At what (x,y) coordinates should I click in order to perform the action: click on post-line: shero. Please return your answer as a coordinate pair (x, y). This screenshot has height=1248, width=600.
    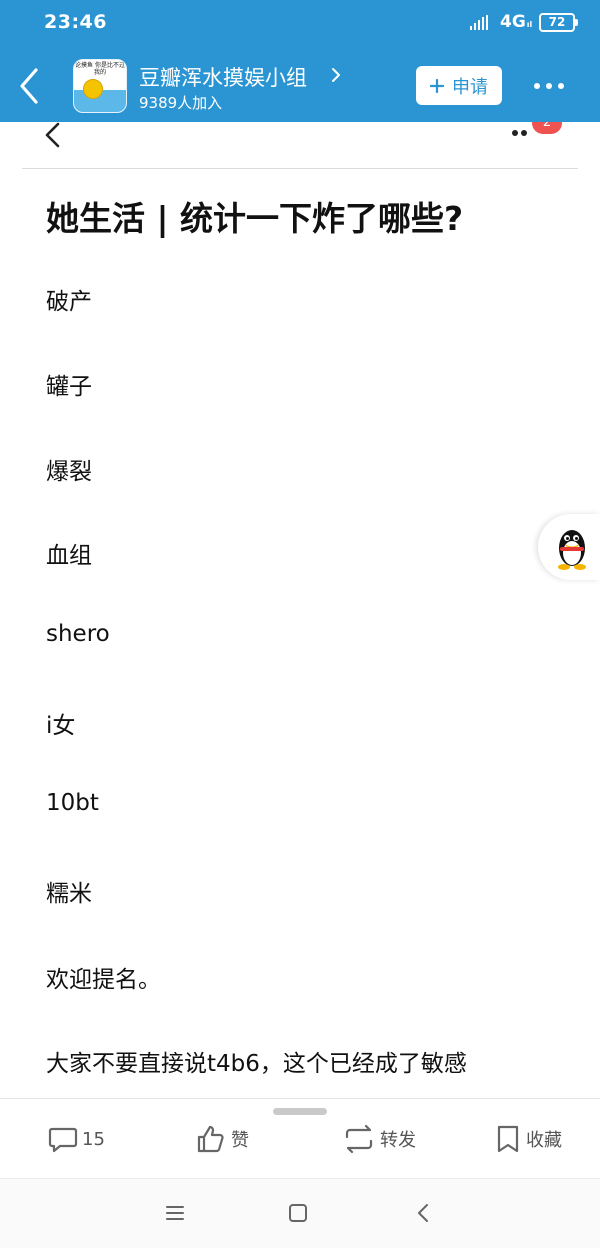
    Looking at the image, I should click on (78, 634).